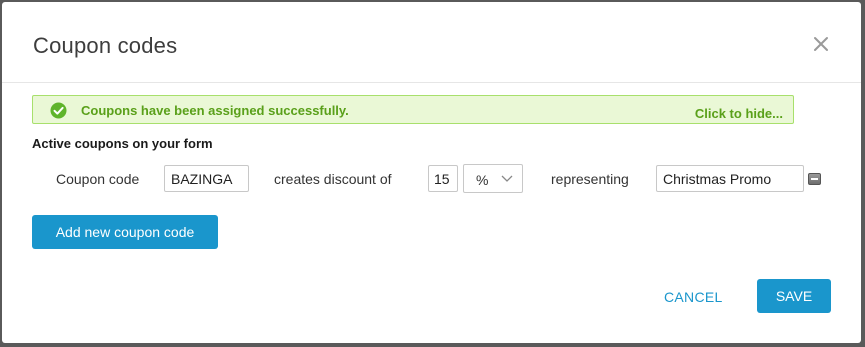 The width and height of the screenshot is (865, 347). Describe the element at coordinates (206, 178) in the screenshot. I see `coupon-code-input` at that location.